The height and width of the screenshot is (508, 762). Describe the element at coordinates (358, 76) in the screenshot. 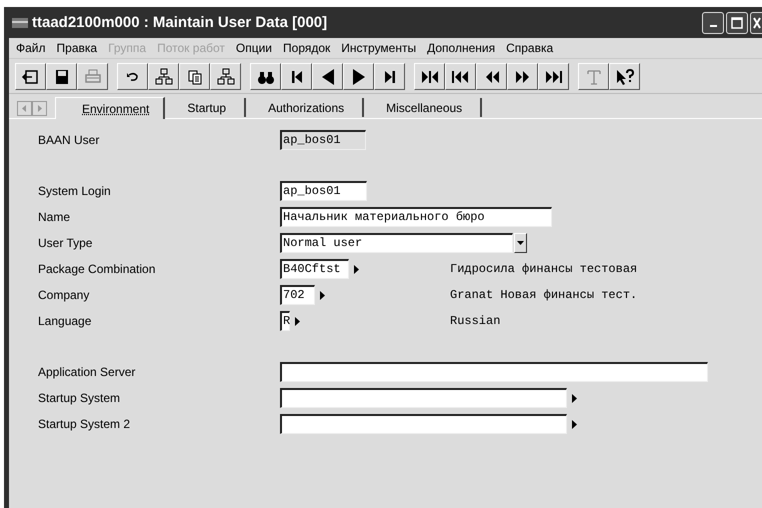

I see `next-button` at that location.